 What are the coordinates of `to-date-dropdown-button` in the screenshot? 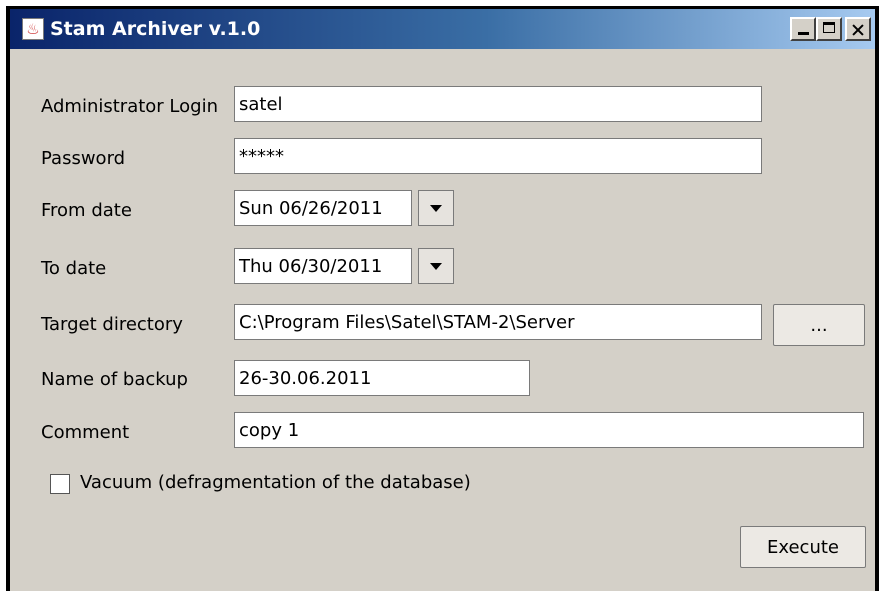 It's located at (436, 266).